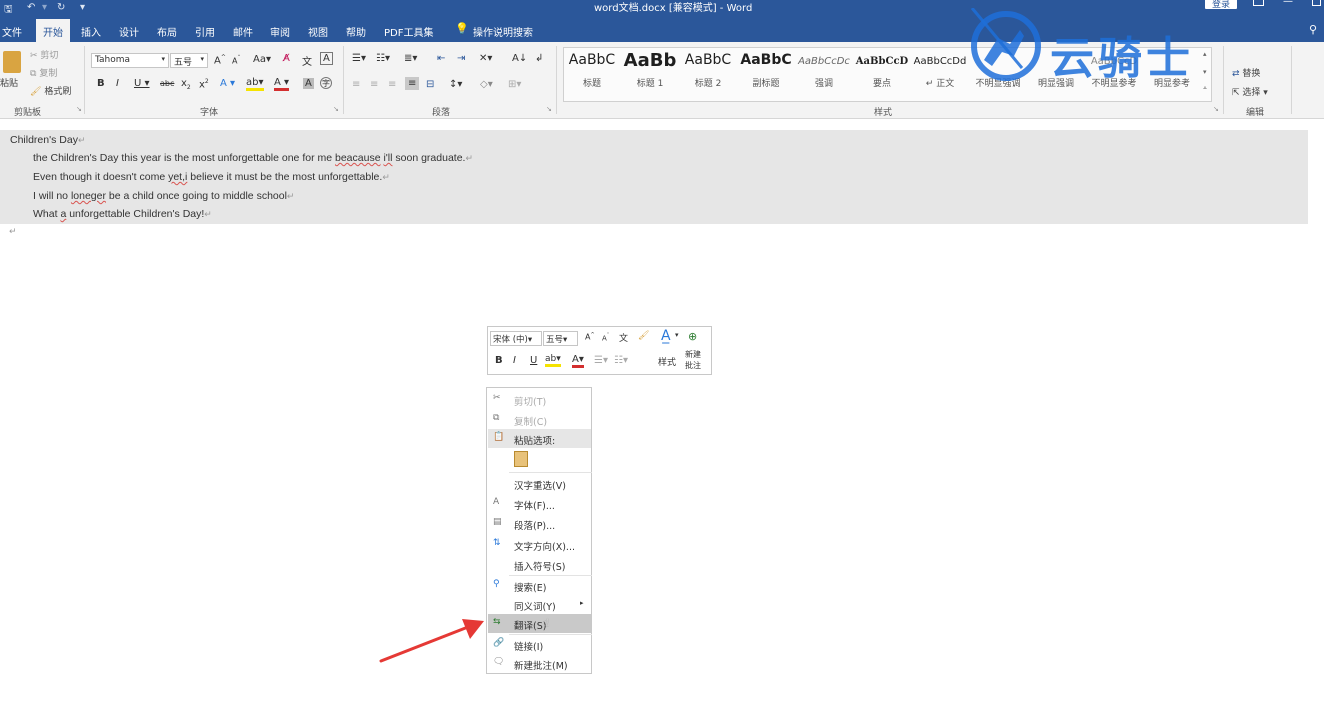  Describe the element at coordinates (693, 365) in the screenshot. I see `mini-new-comment-label-2: 批注` at that location.